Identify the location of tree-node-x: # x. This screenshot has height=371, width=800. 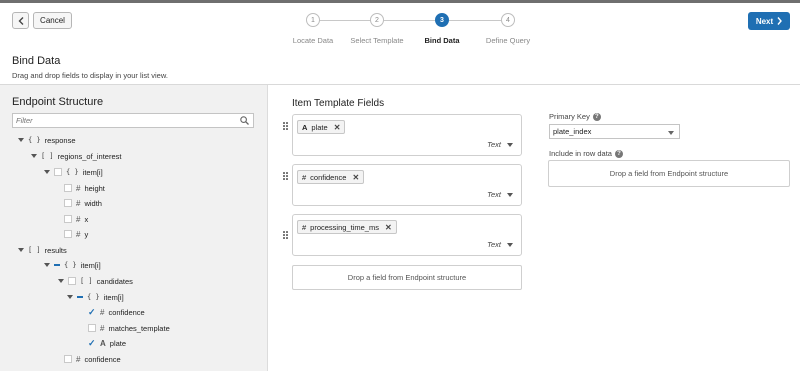
(76, 219).